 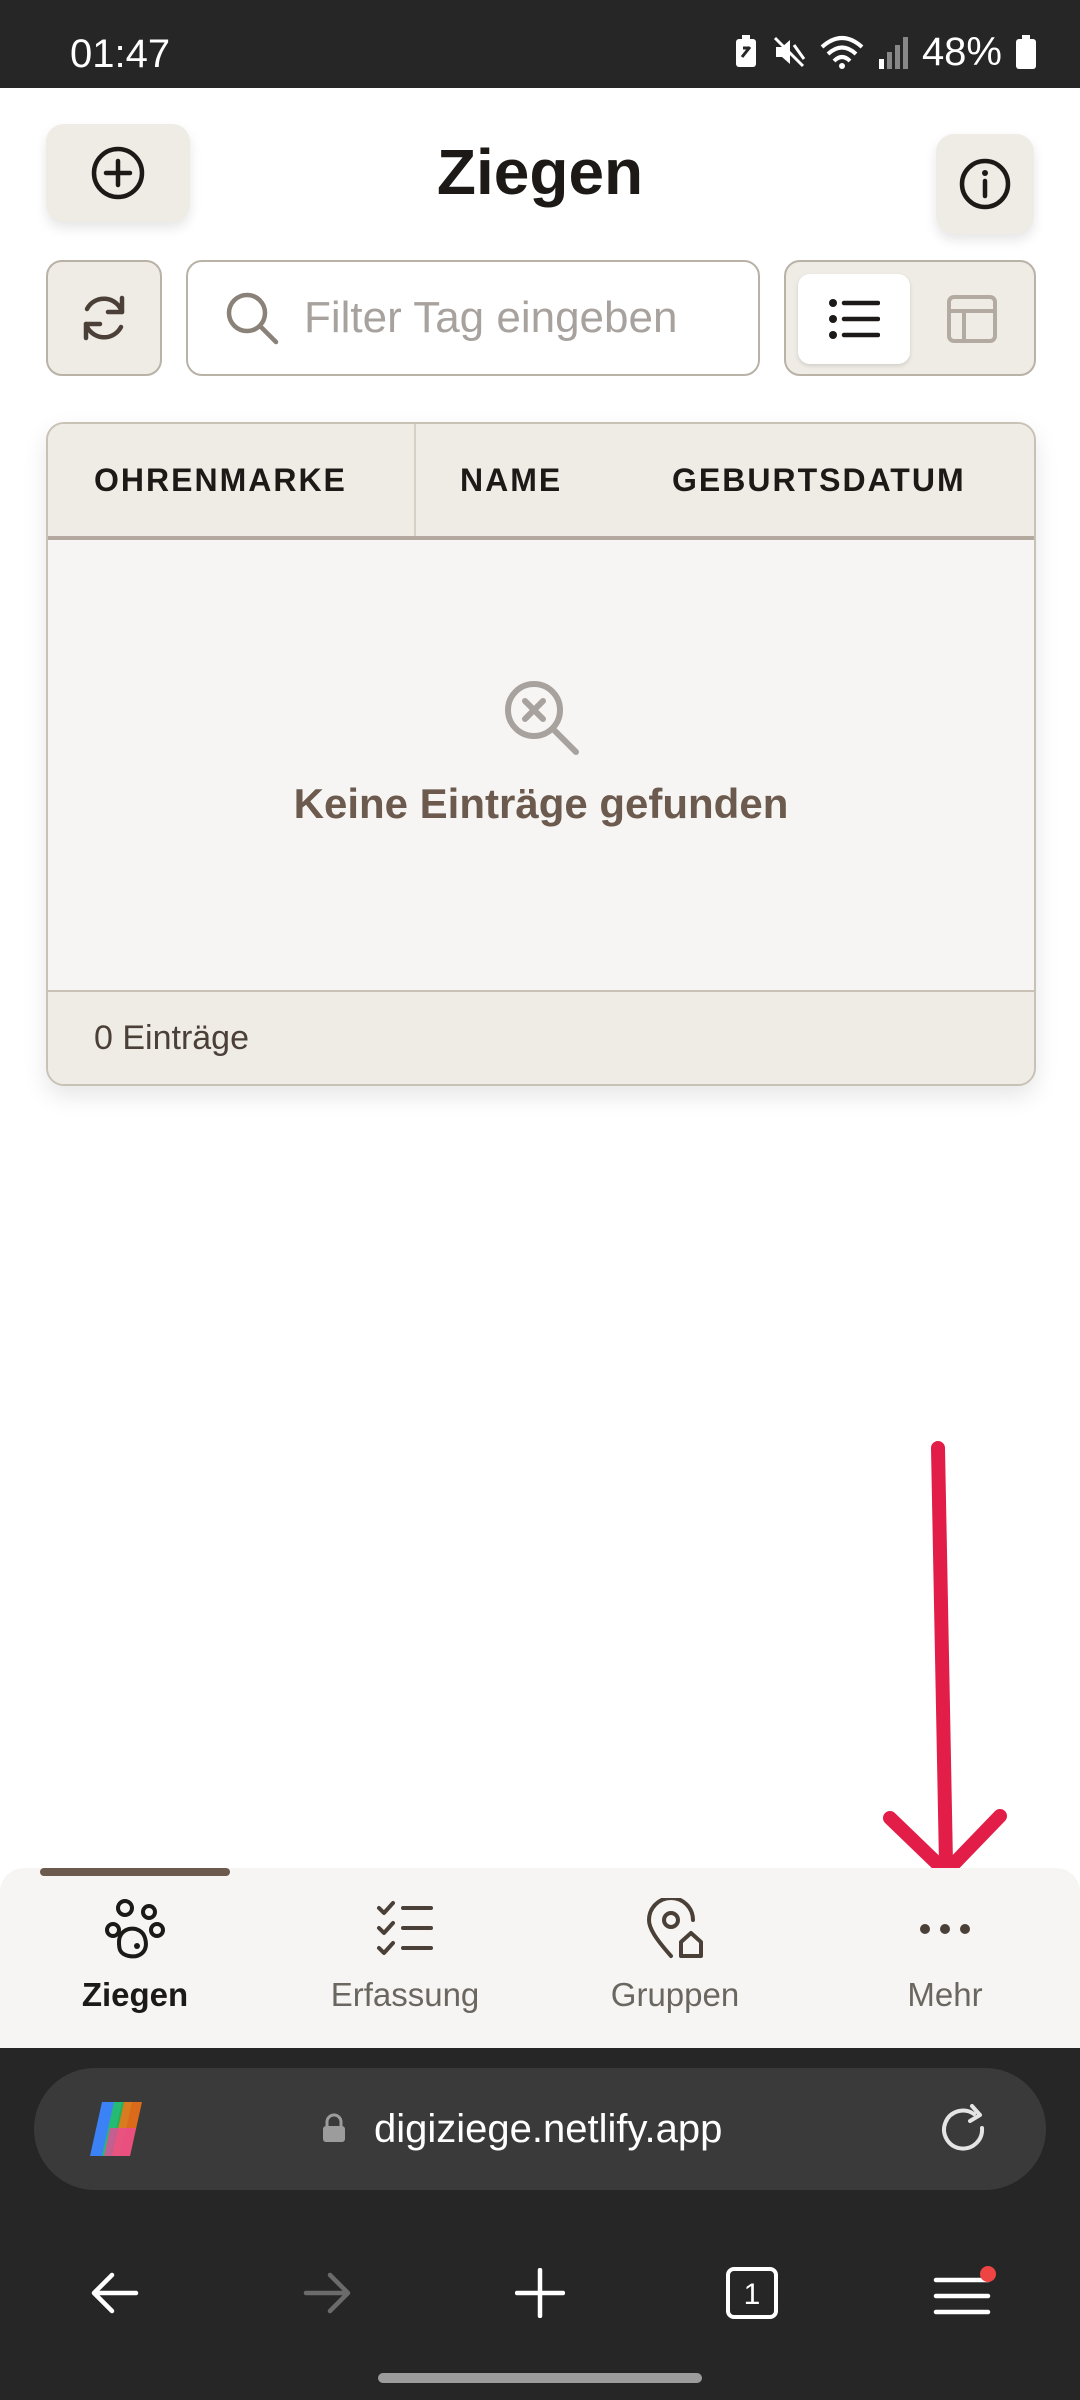 I want to click on address-bar: digiziege.netlify.app, so click(x=540, y=2129).